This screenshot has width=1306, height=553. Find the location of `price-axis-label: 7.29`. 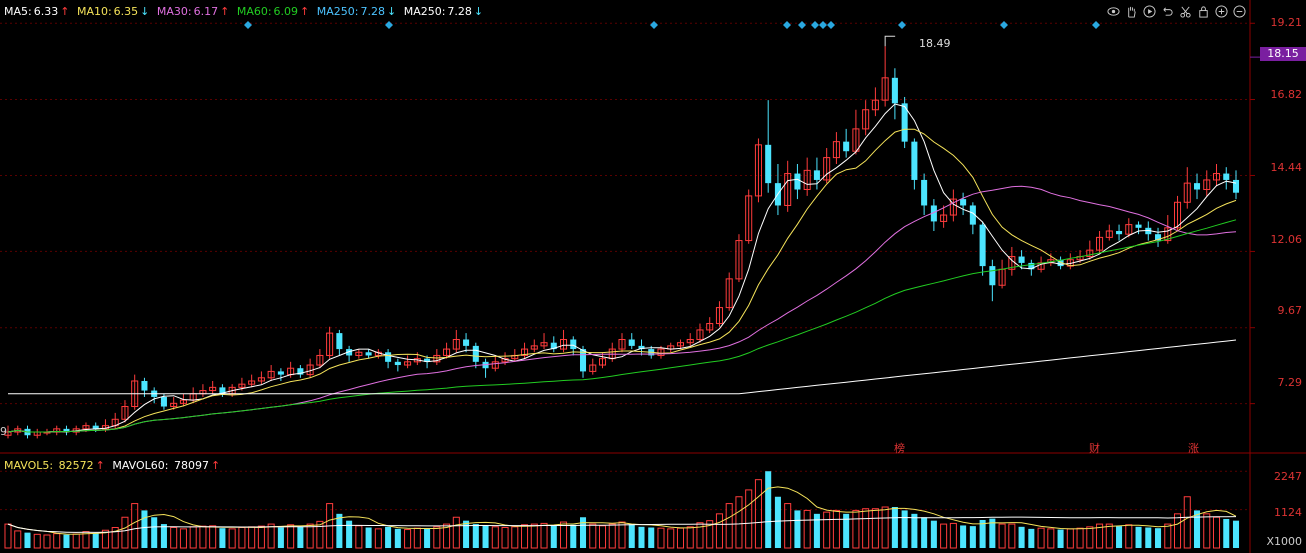

price-axis-label: 7.29 is located at coordinates (1290, 382).